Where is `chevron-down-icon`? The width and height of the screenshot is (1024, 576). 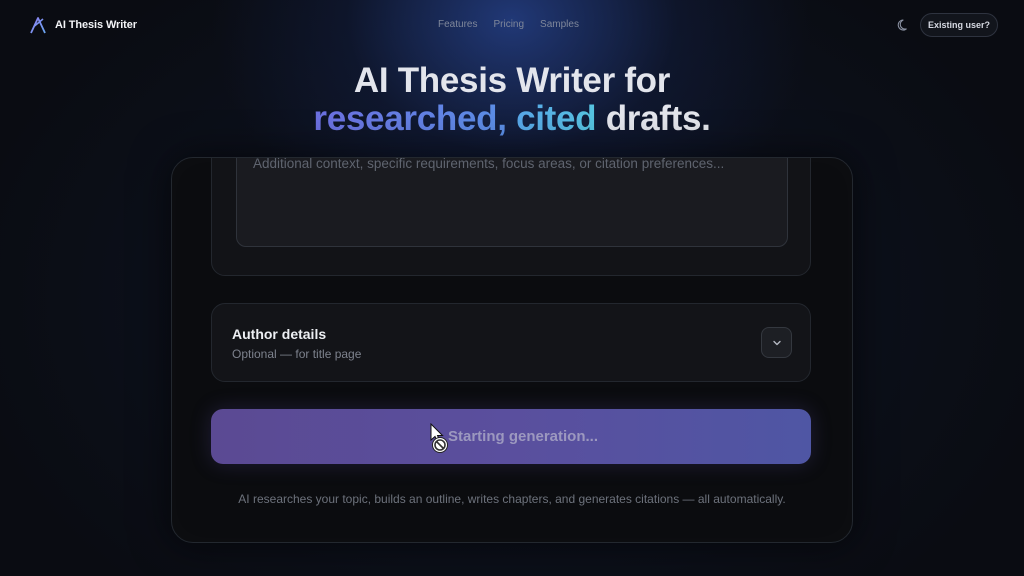 chevron-down-icon is located at coordinates (776, 342).